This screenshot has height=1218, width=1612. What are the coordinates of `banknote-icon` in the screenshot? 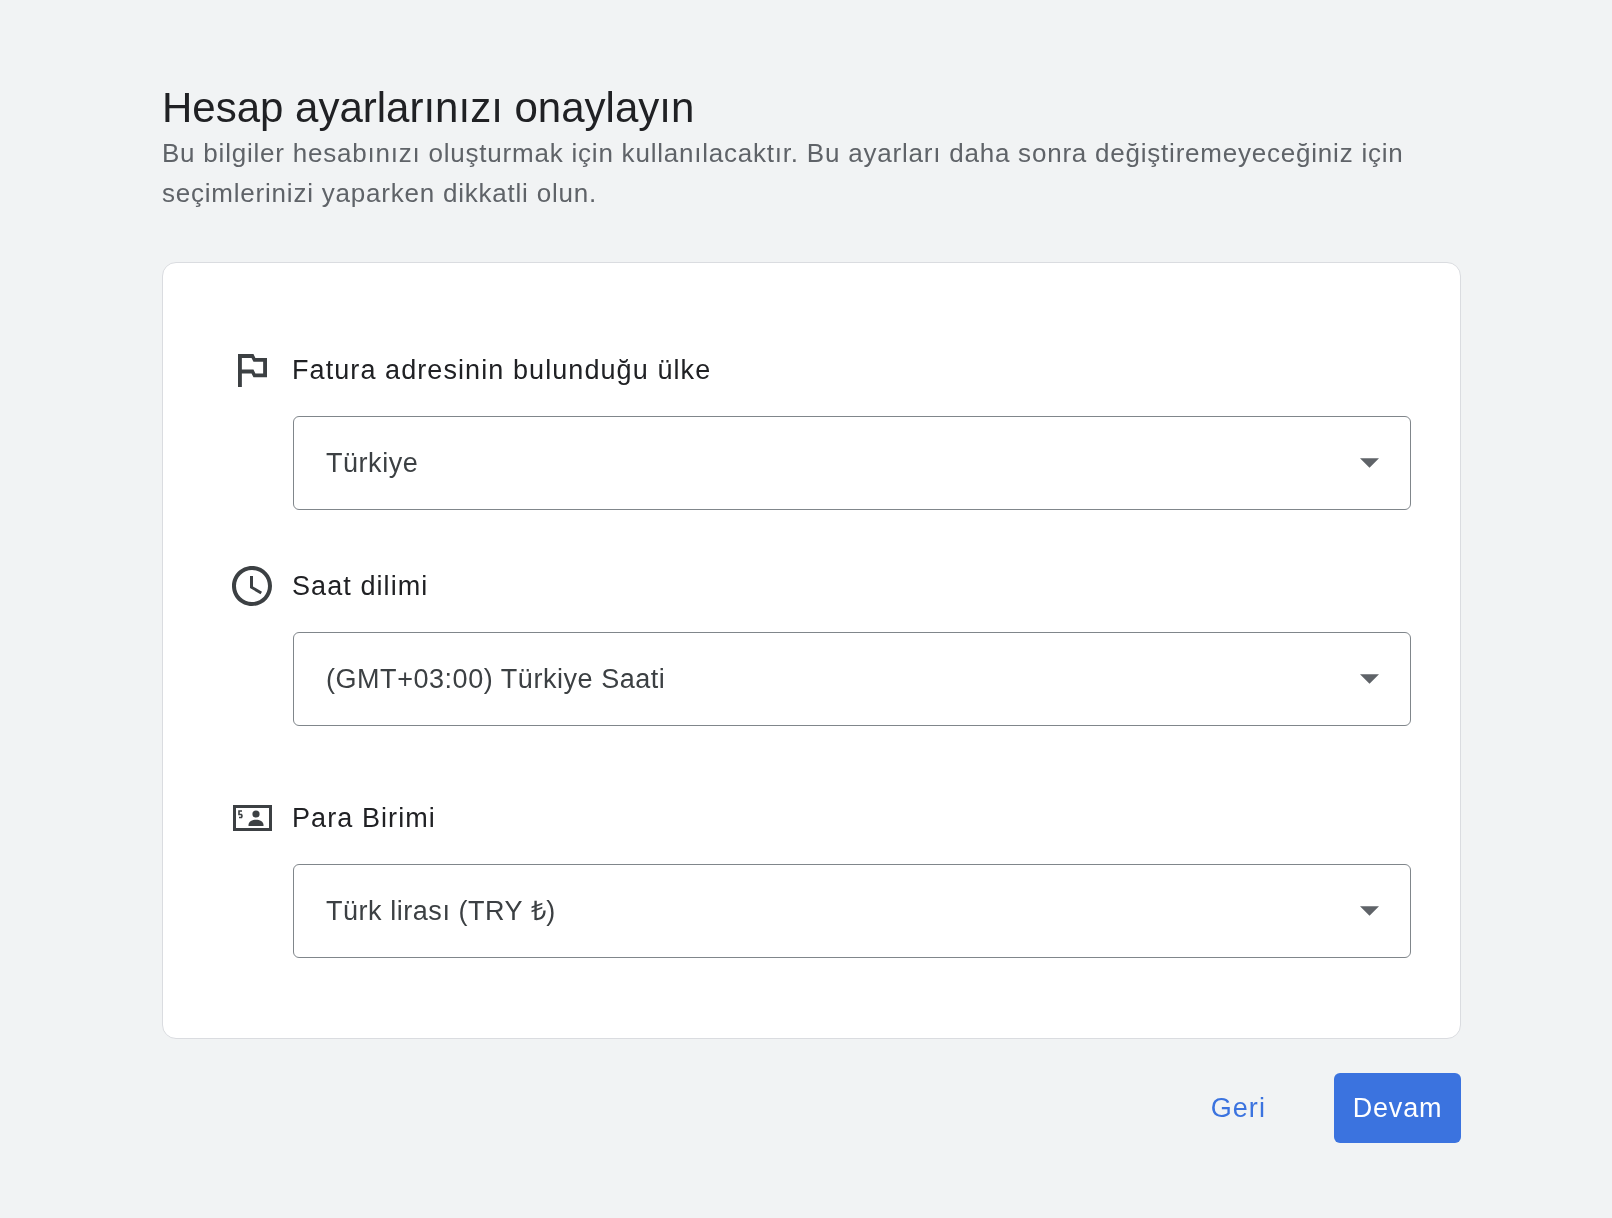 It's located at (252, 818).